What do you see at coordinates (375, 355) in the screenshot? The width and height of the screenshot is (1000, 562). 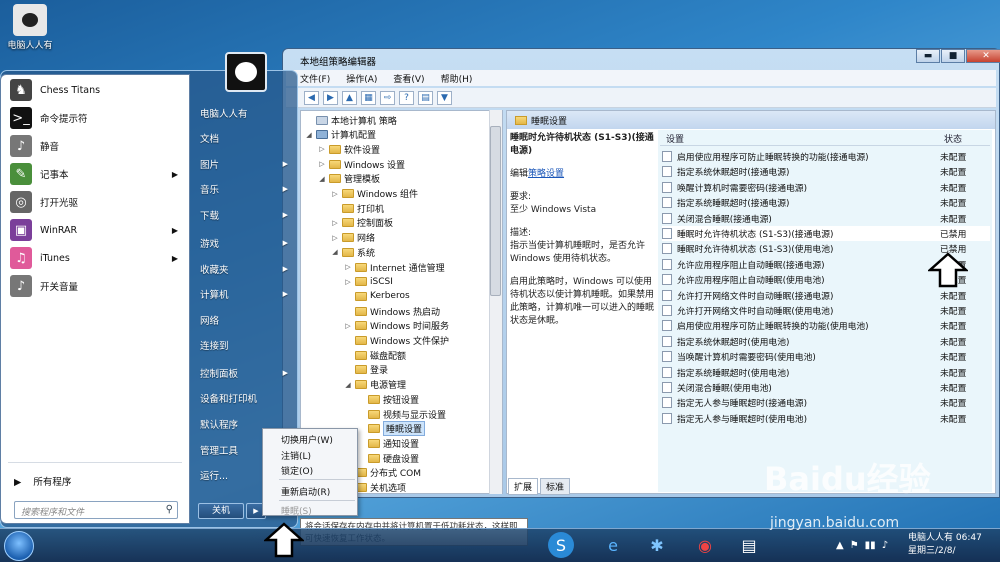 I see `tree-node: 磁盘配额` at bounding box center [375, 355].